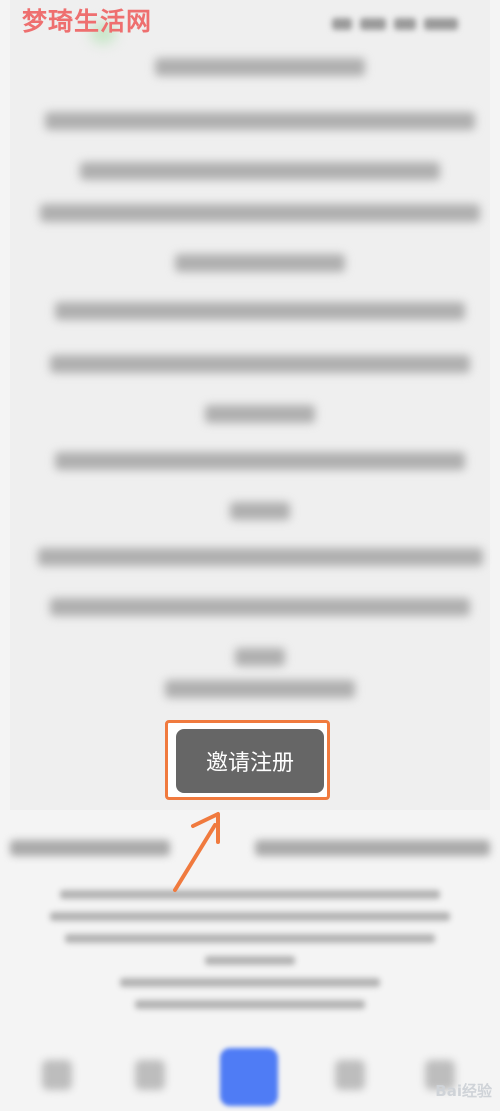 This screenshot has height=1111, width=500. I want to click on home-icon, so click(249, 1077).